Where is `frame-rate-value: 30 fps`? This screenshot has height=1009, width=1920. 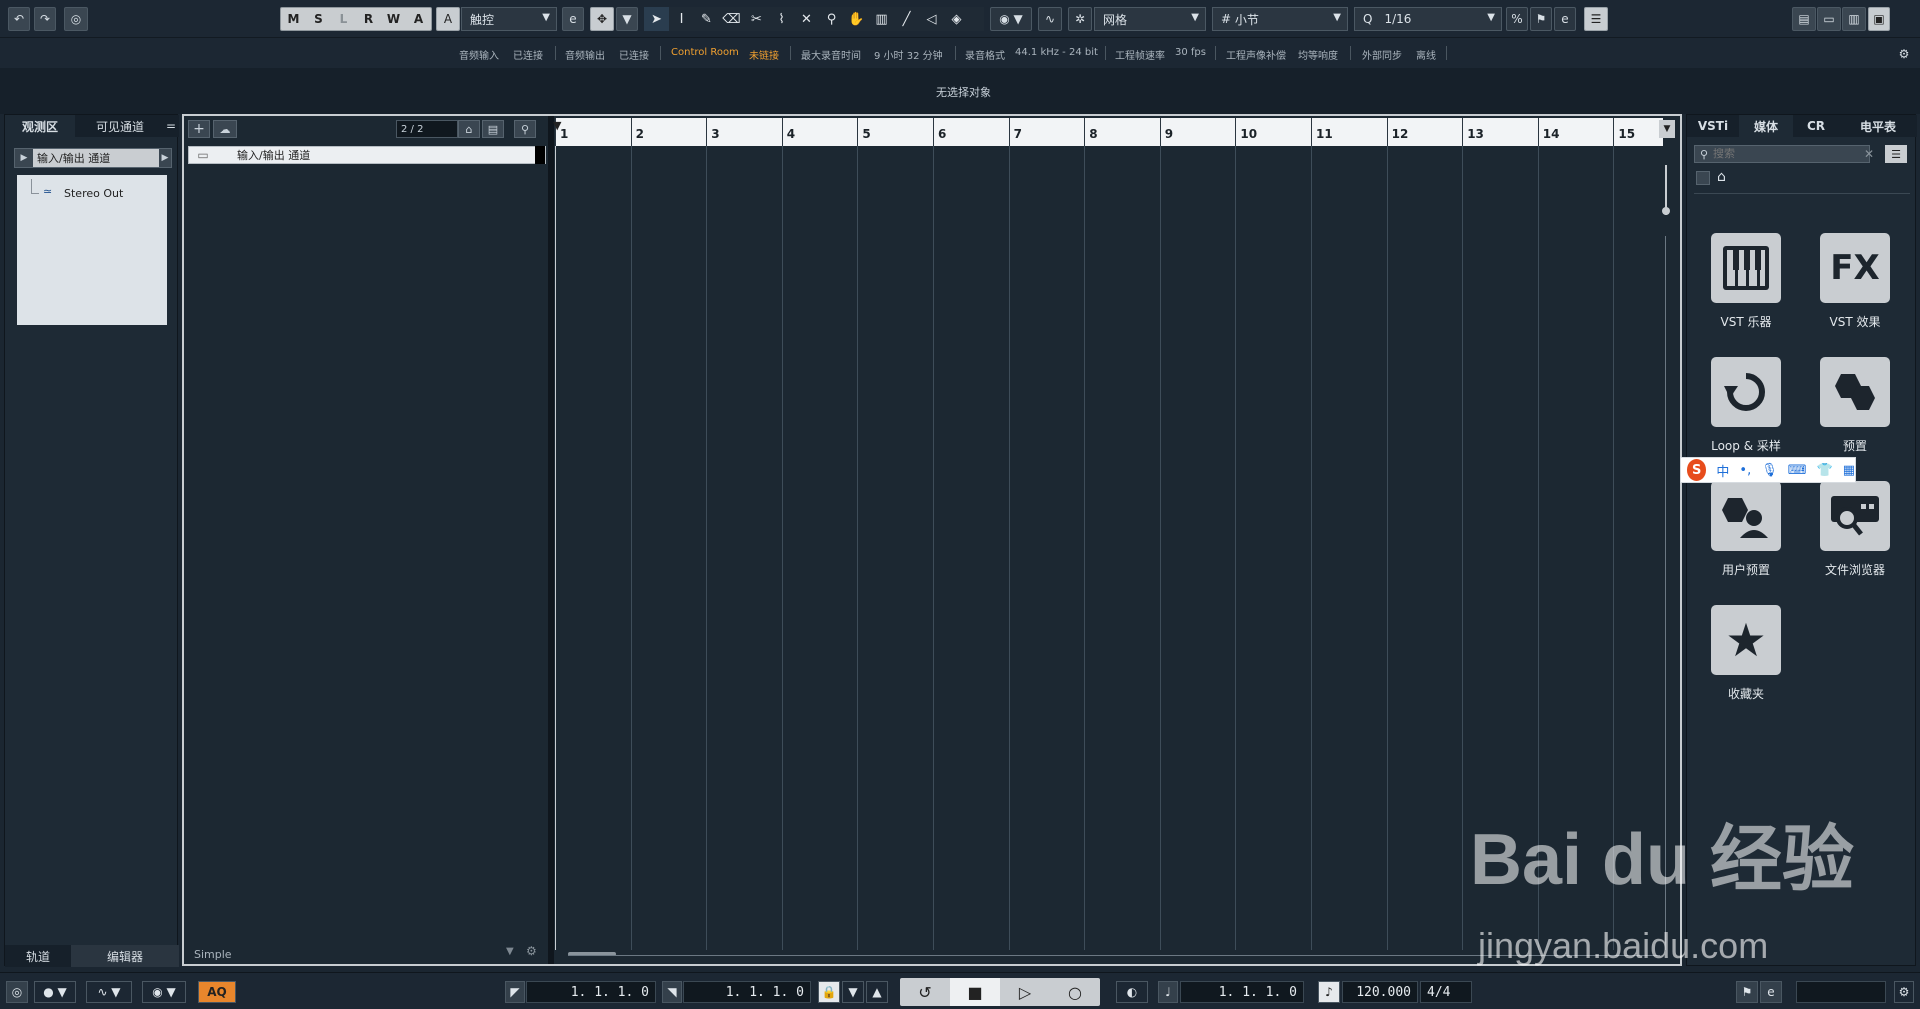
frame-rate-value: 30 fps is located at coordinates (1190, 52).